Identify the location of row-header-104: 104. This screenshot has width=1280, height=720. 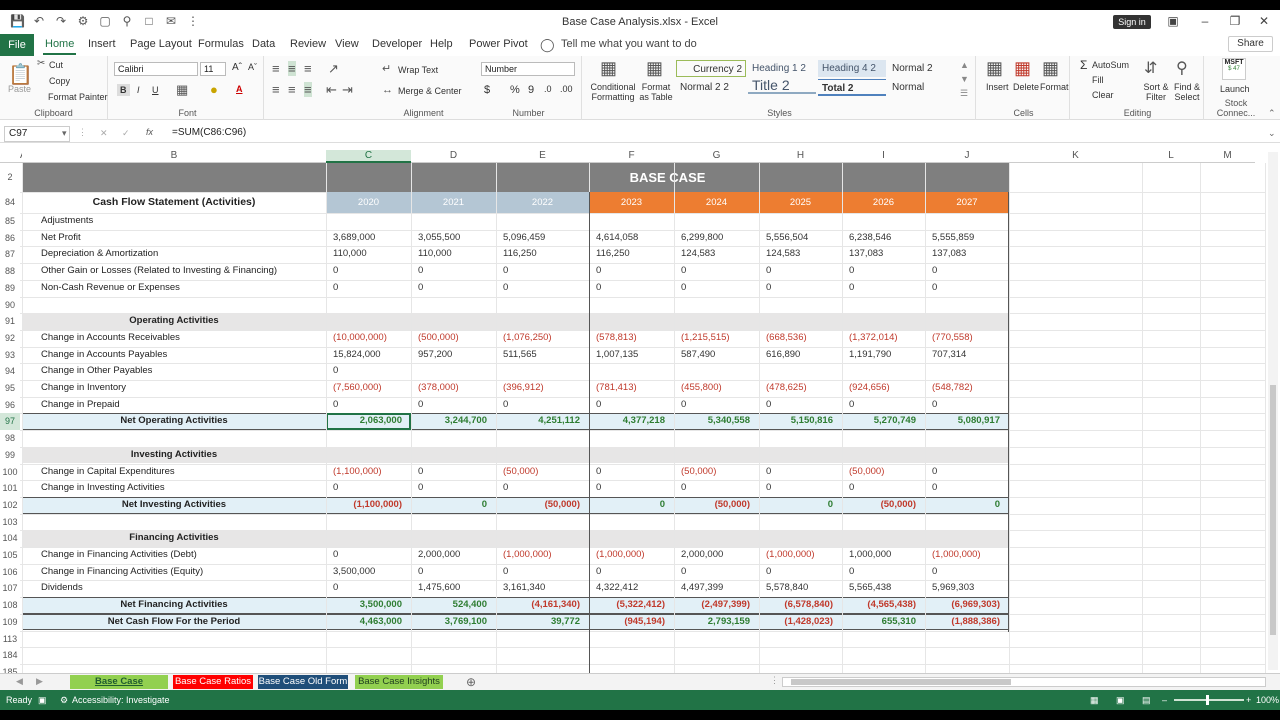
(10, 538).